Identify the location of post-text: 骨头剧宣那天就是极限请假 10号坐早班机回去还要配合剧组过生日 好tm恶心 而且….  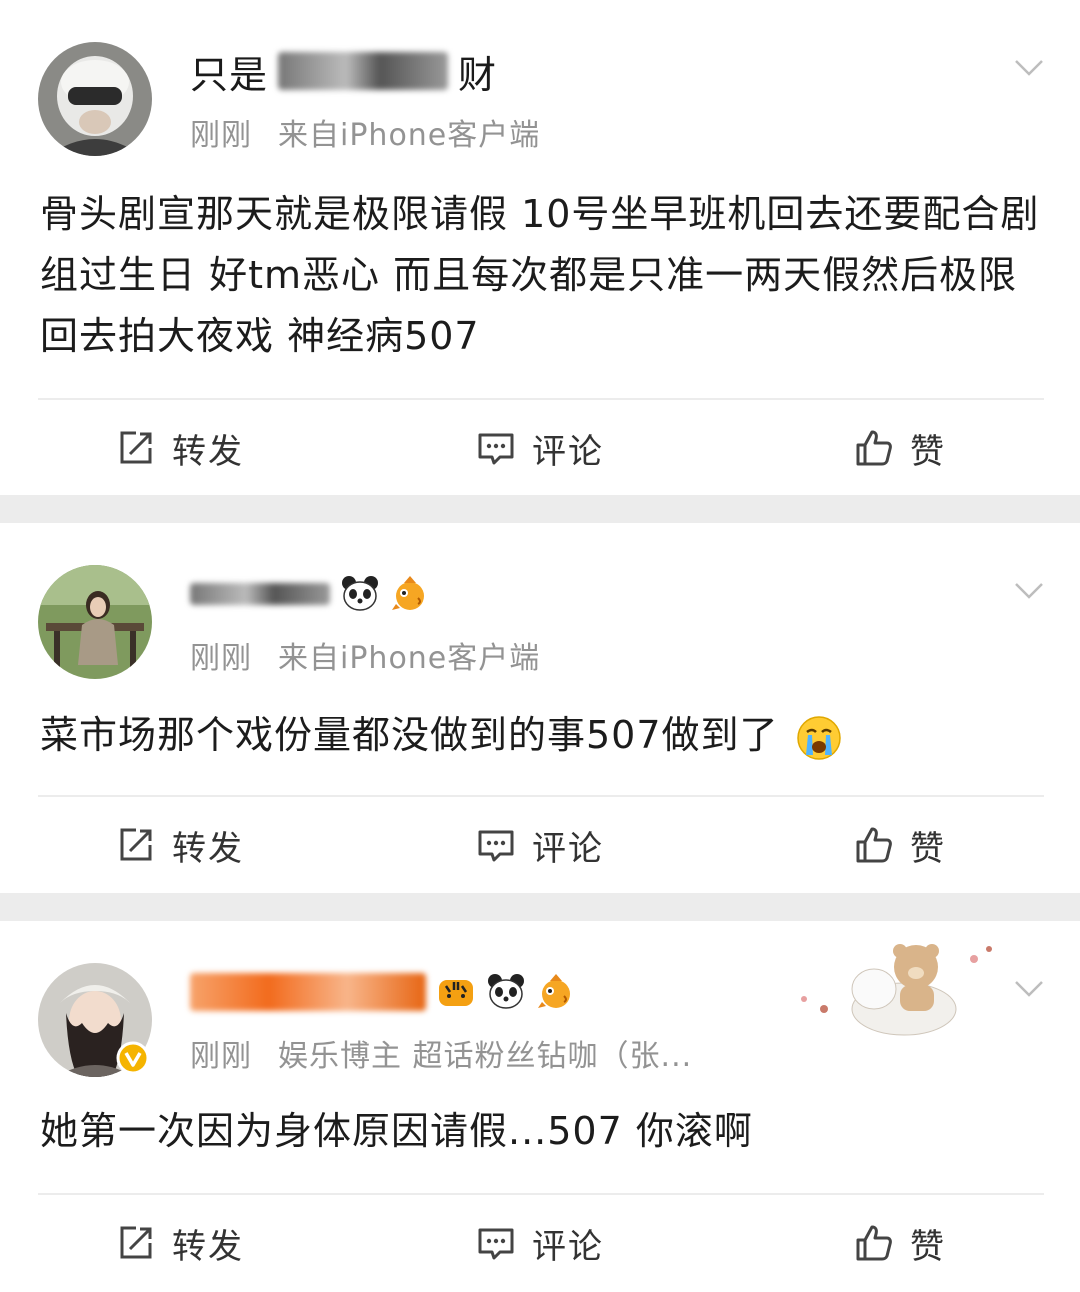
(540, 275).